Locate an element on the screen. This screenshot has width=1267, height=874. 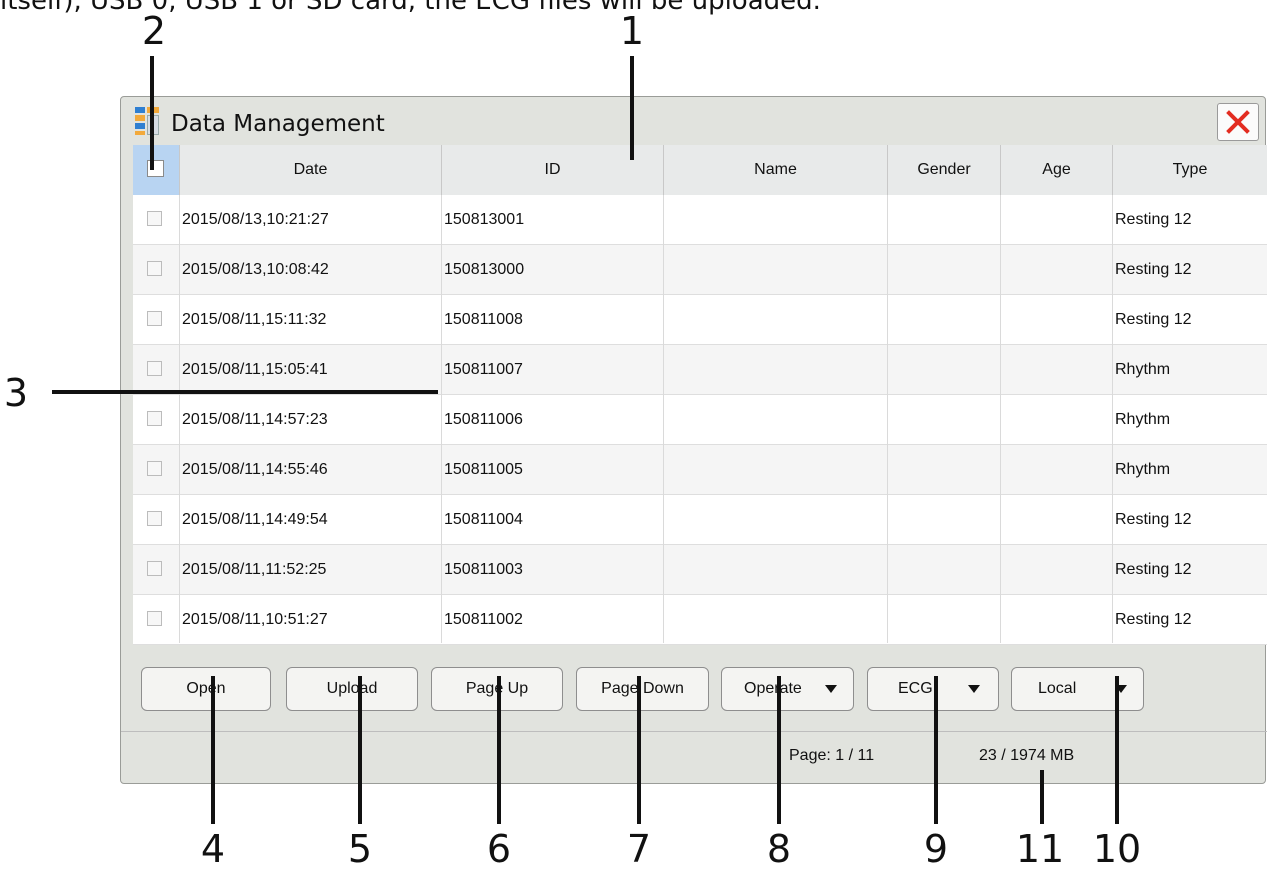
upload-button: Upload is located at coordinates (352, 689).